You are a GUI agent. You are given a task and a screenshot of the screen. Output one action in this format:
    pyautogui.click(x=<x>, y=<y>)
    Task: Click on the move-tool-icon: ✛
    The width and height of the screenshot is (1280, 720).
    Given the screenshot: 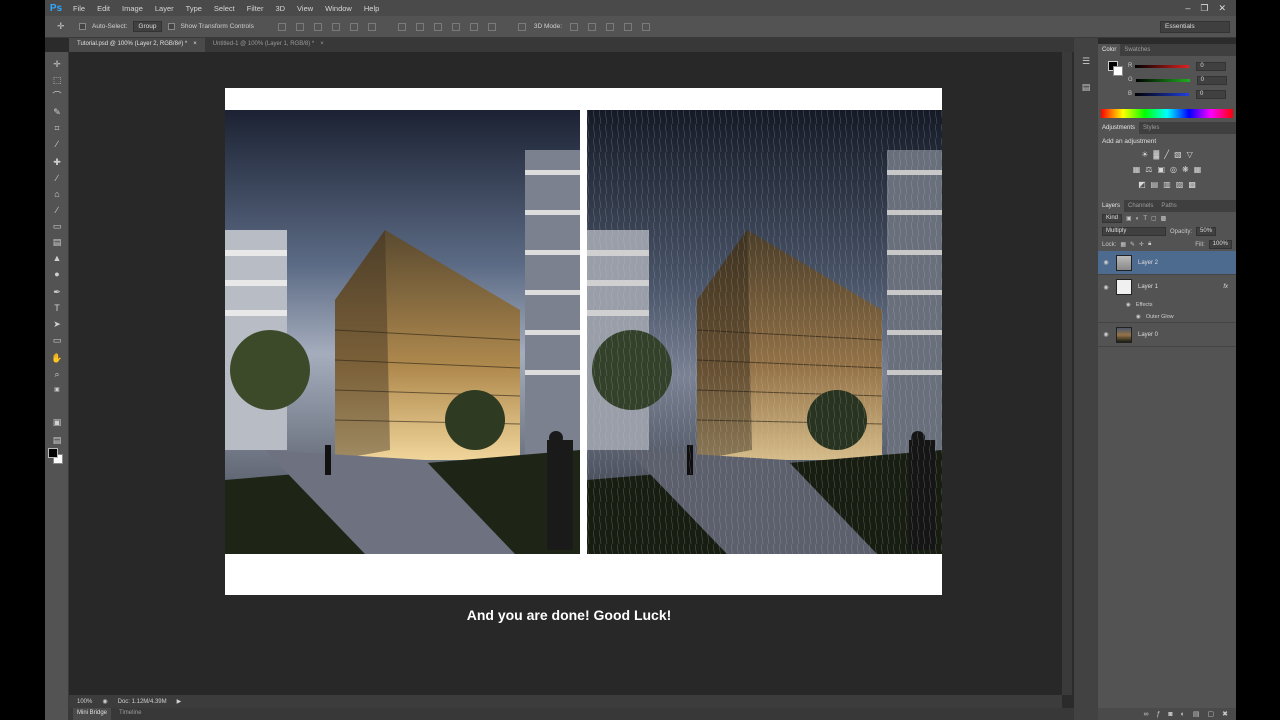 What is the action you would take?
    pyautogui.click(x=57, y=64)
    